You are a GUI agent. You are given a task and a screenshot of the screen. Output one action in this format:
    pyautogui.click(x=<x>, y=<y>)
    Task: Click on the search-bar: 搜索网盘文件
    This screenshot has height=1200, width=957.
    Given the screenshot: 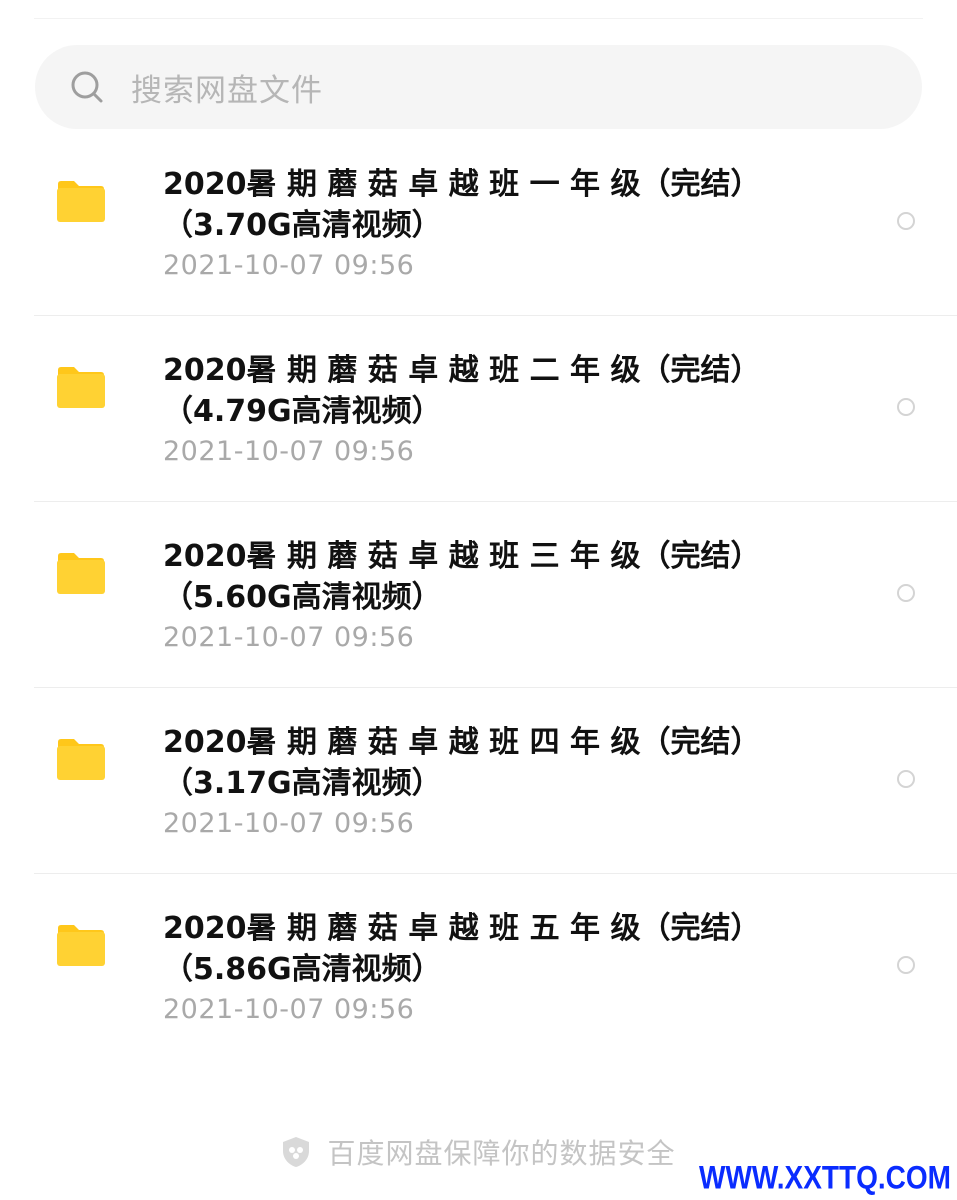 What is the action you would take?
    pyautogui.click(x=478, y=87)
    